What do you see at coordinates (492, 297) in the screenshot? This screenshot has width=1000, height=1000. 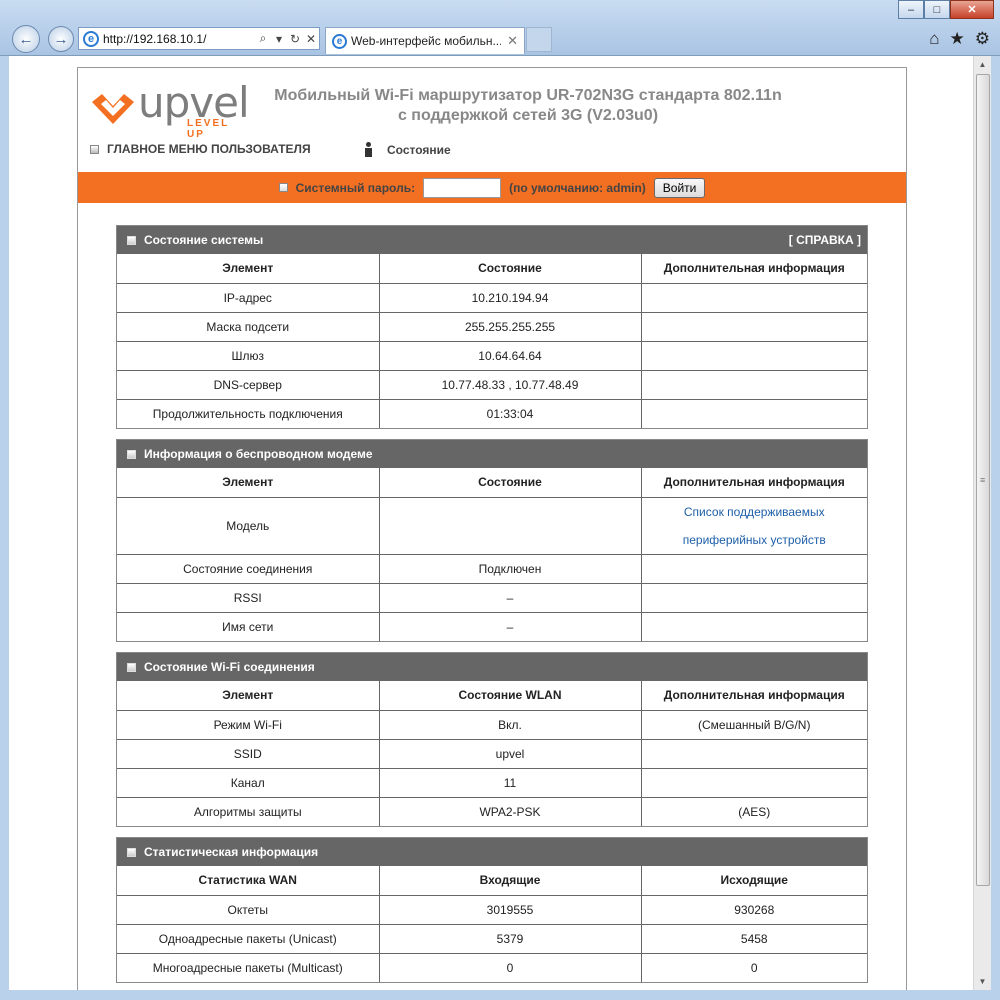 I see `table-row: IP-адрес 10.210.194.94` at bounding box center [492, 297].